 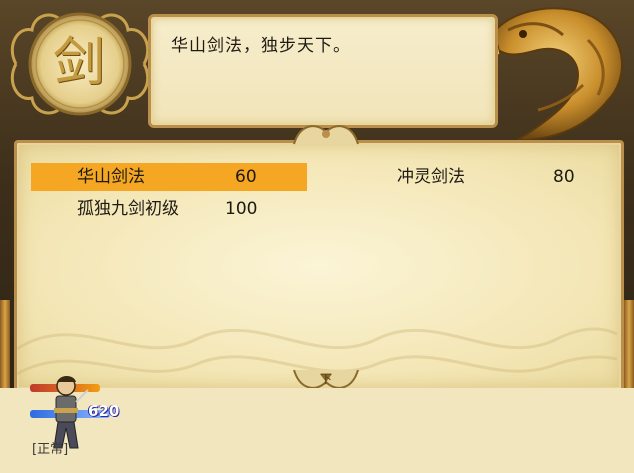 I want to click on emblem-char: 剑, so click(x=78, y=63).